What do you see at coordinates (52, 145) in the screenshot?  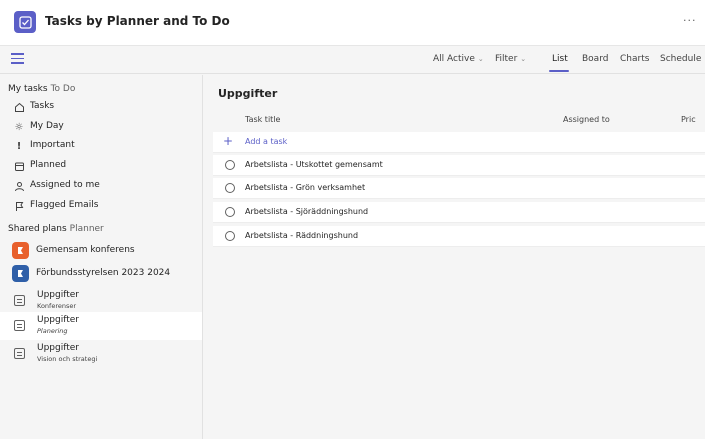 I see `sidebar-item-label: Important` at bounding box center [52, 145].